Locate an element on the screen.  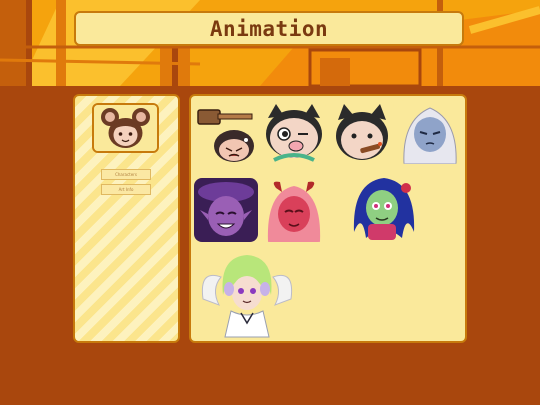
purple-demon-emote-icon is located at coordinates (226, 210).